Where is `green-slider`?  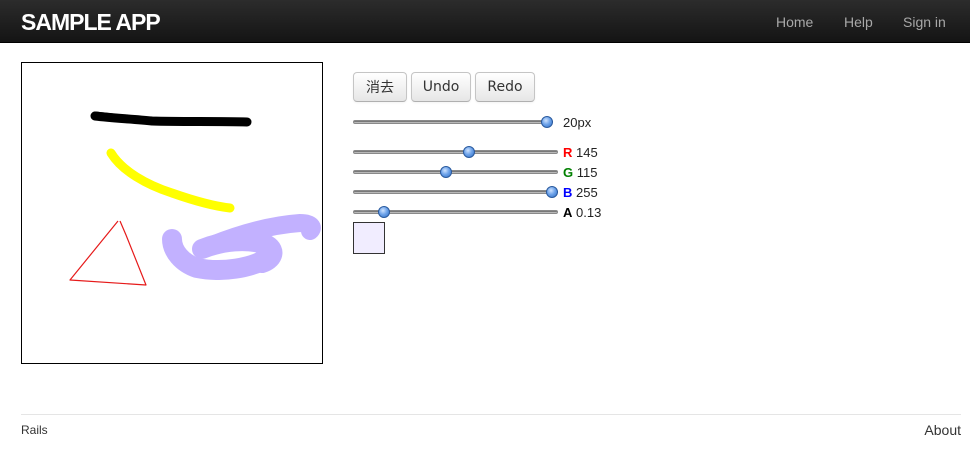
green-slider is located at coordinates (455, 172).